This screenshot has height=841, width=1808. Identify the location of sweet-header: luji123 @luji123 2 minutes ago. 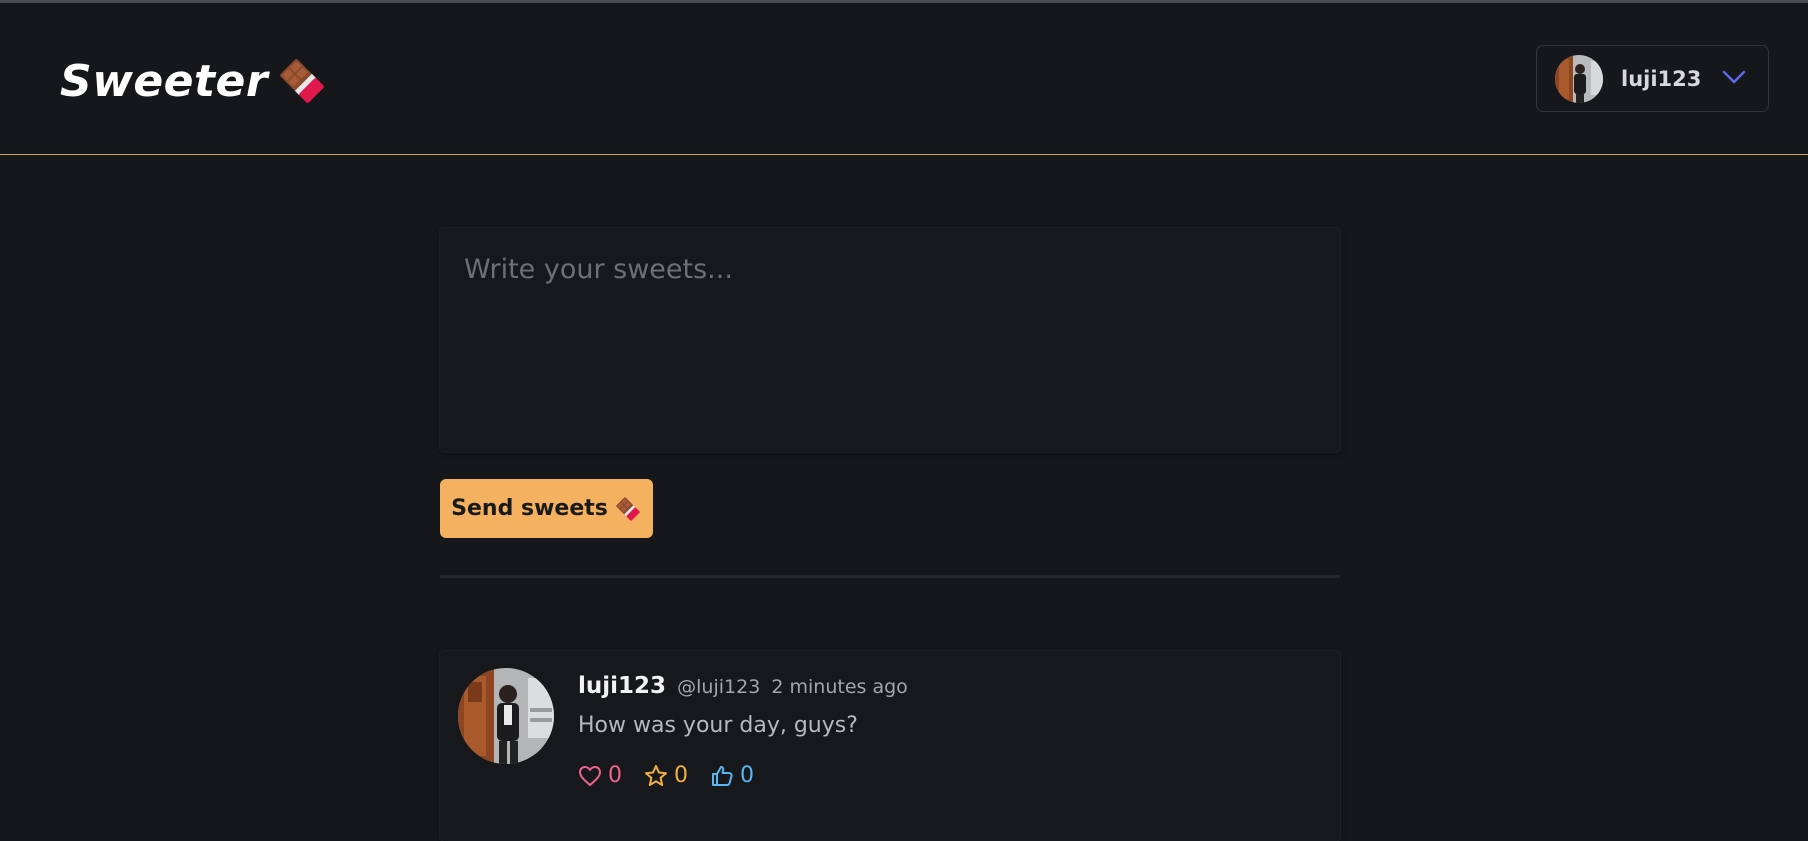
(743, 686).